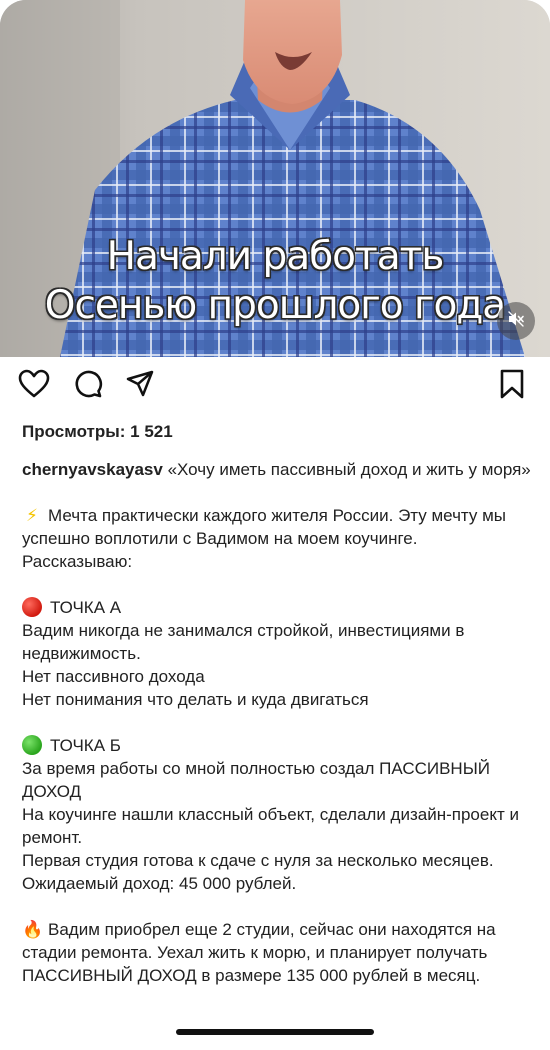 This screenshot has width=550, height=1050. I want to click on video-caption-line-2: Осенью прошлого года, so click(275, 305).